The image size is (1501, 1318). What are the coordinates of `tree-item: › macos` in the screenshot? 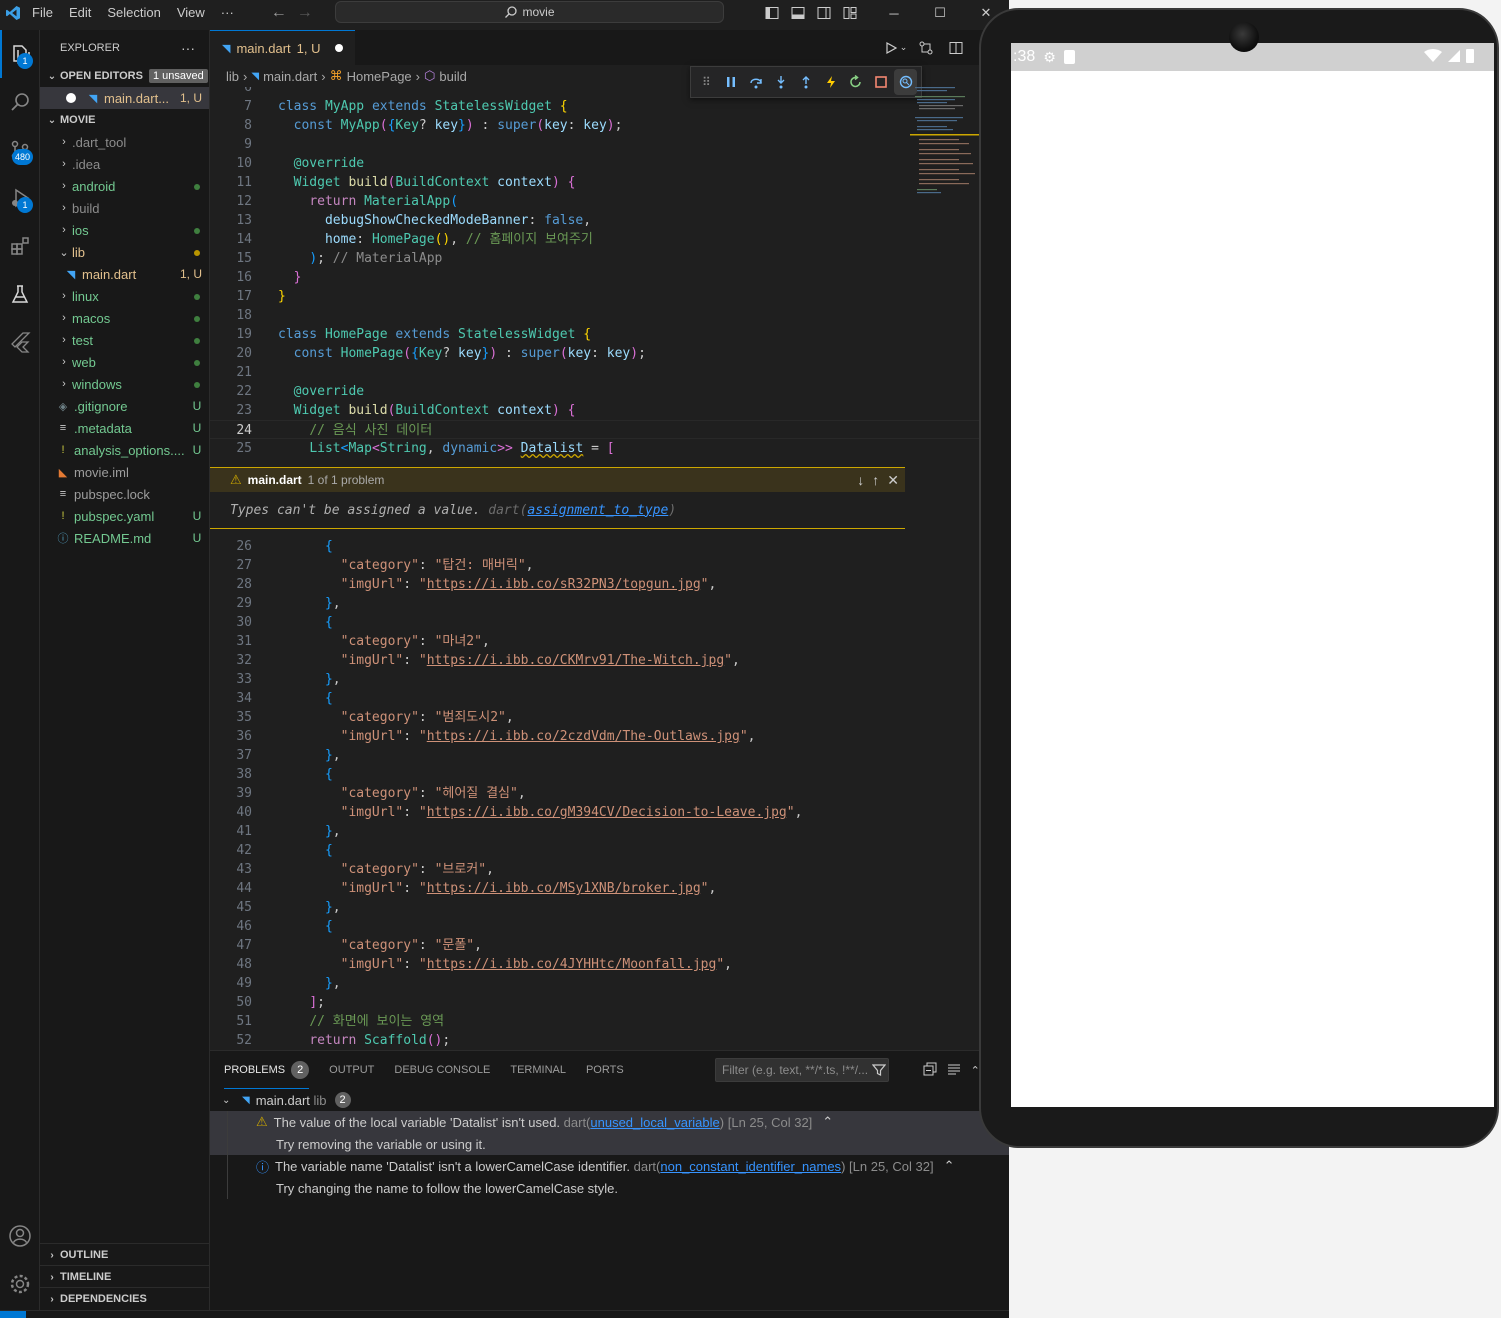 It's located at (124, 318).